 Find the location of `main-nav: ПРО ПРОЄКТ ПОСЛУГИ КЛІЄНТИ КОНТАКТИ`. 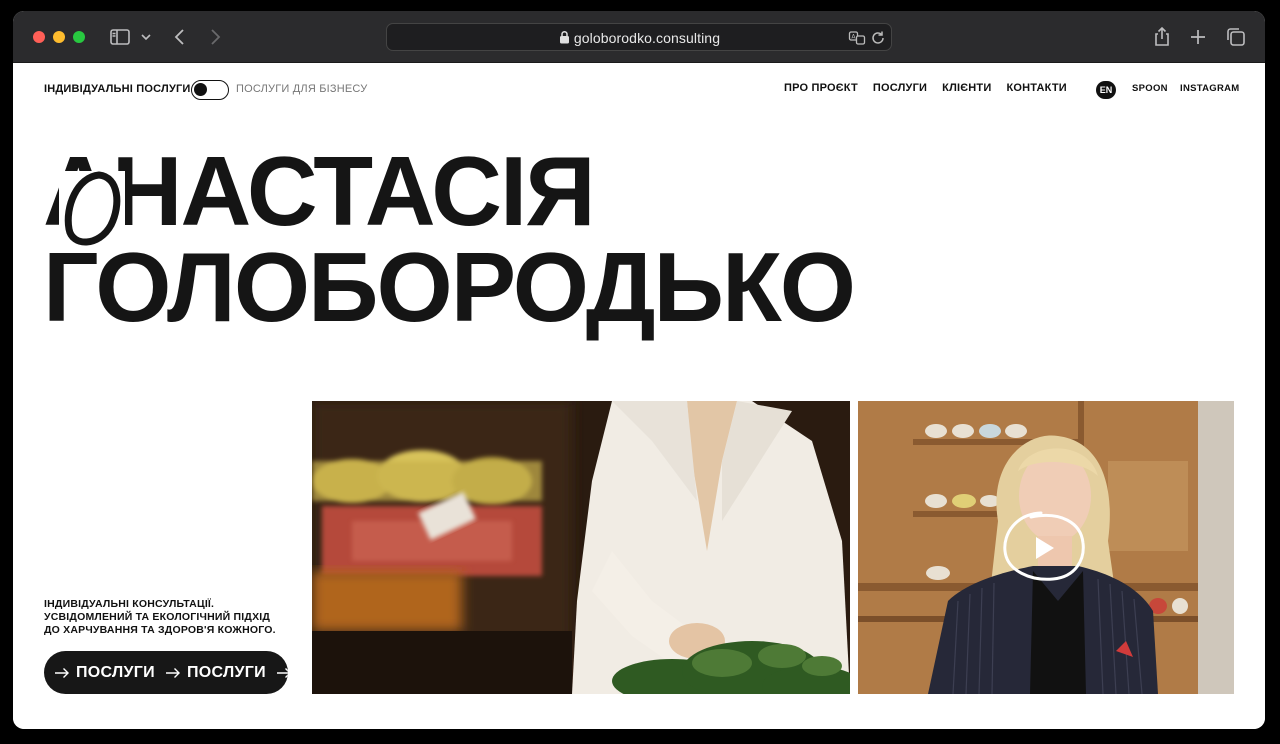

main-nav: ПРО ПРОЄКТ ПОСЛУГИ КЛІЄНТИ КОНТАКТИ is located at coordinates (925, 88).